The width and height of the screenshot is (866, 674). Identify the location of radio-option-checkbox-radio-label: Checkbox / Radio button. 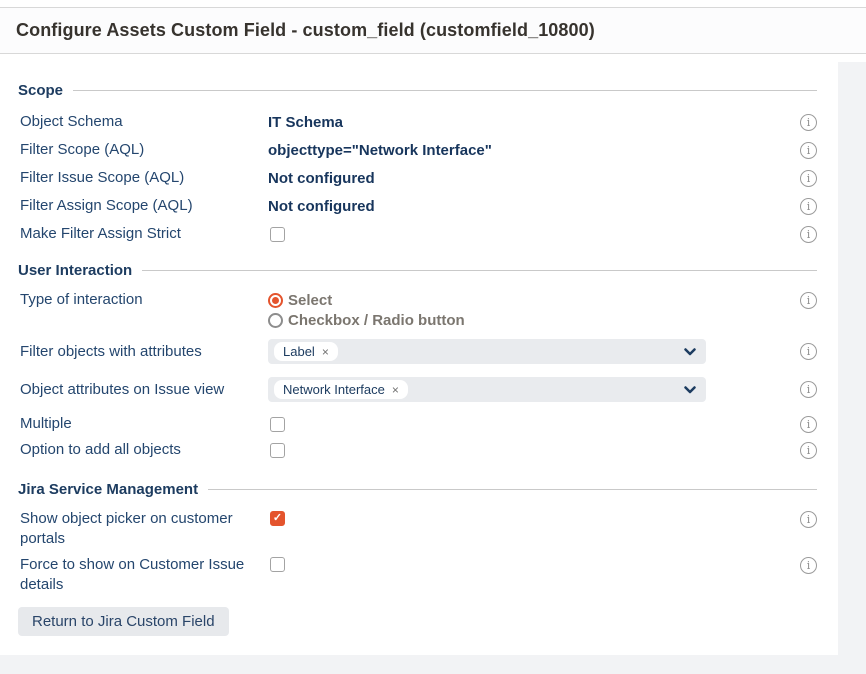
(376, 320).